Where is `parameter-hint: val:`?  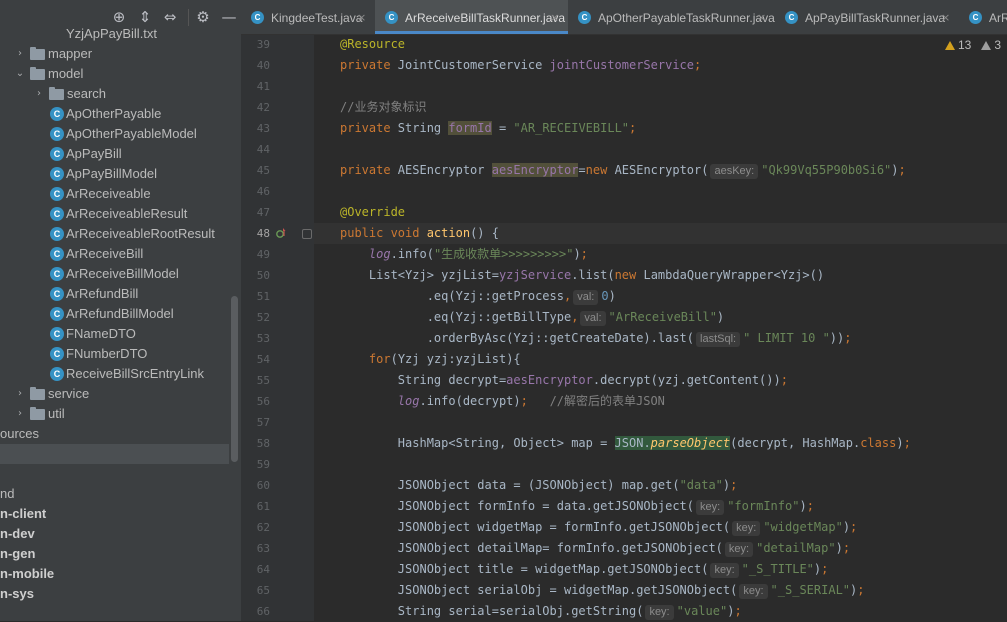
parameter-hint: val: is located at coordinates (593, 318).